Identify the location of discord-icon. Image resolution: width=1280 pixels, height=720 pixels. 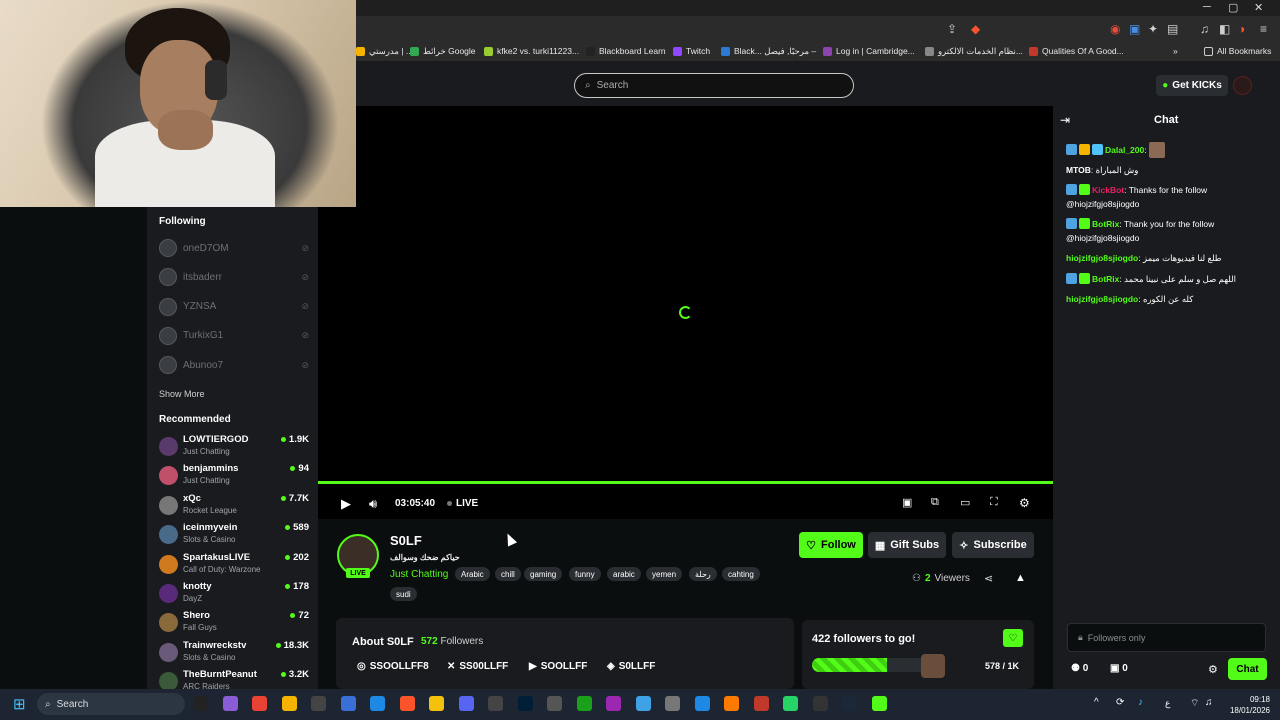
(466, 703).